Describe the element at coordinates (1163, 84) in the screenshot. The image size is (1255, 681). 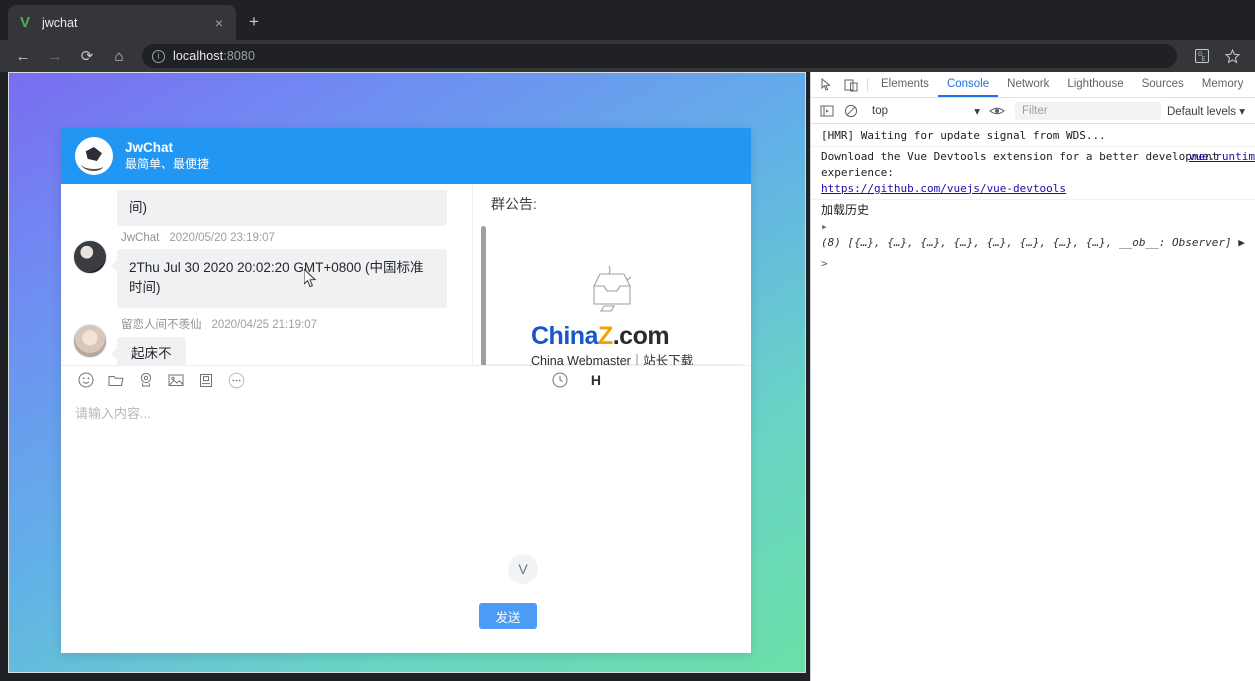
I see `tab-sources: Sources` at that location.